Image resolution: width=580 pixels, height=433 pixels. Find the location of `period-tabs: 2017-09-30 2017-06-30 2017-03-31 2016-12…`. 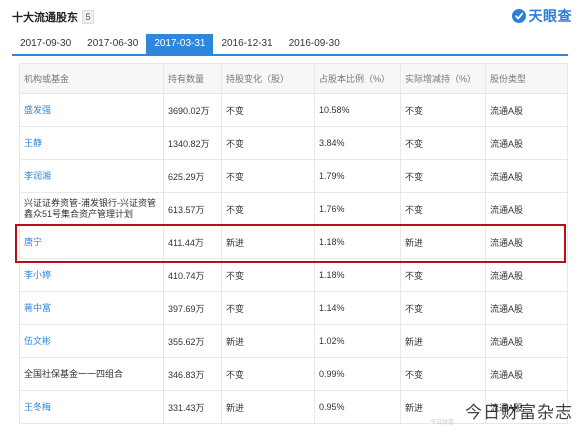

period-tabs: 2017-09-30 2017-06-30 2017-03-31 2016-12… is located at coordinates (290, 45).